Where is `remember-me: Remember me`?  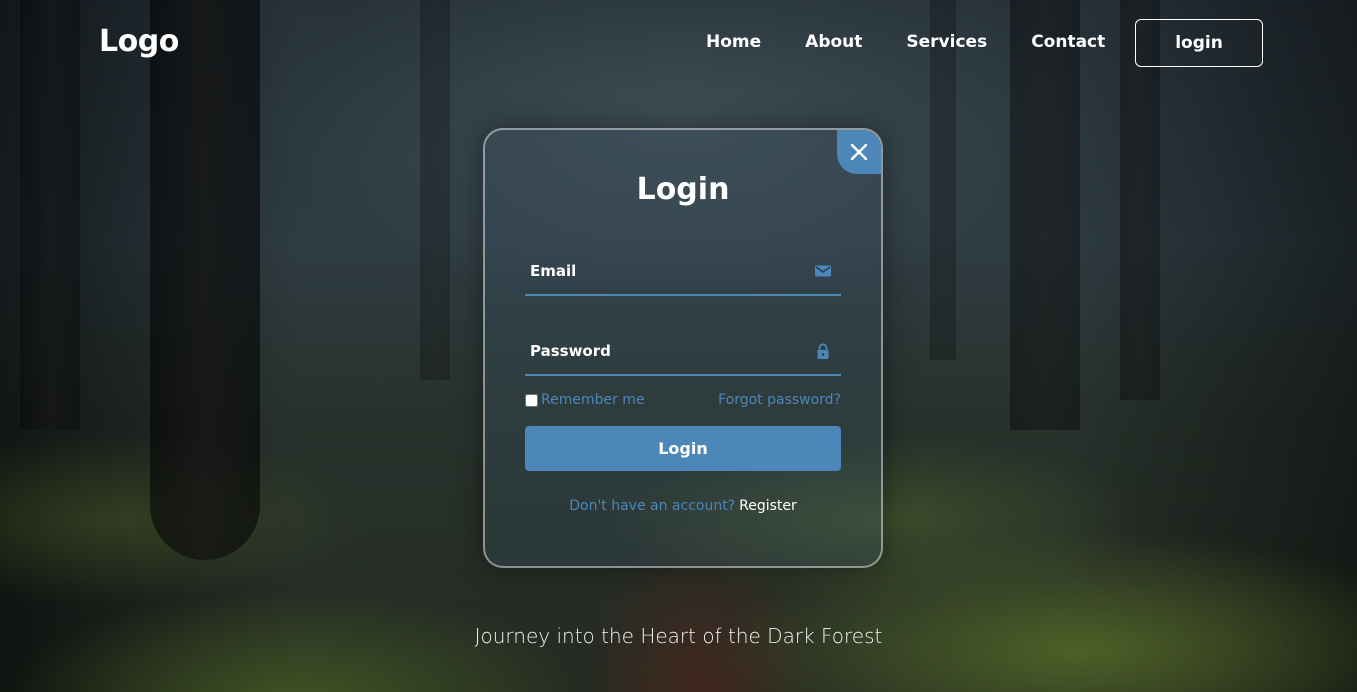
remember-me: Remember me is located at coordinates (585, 400).